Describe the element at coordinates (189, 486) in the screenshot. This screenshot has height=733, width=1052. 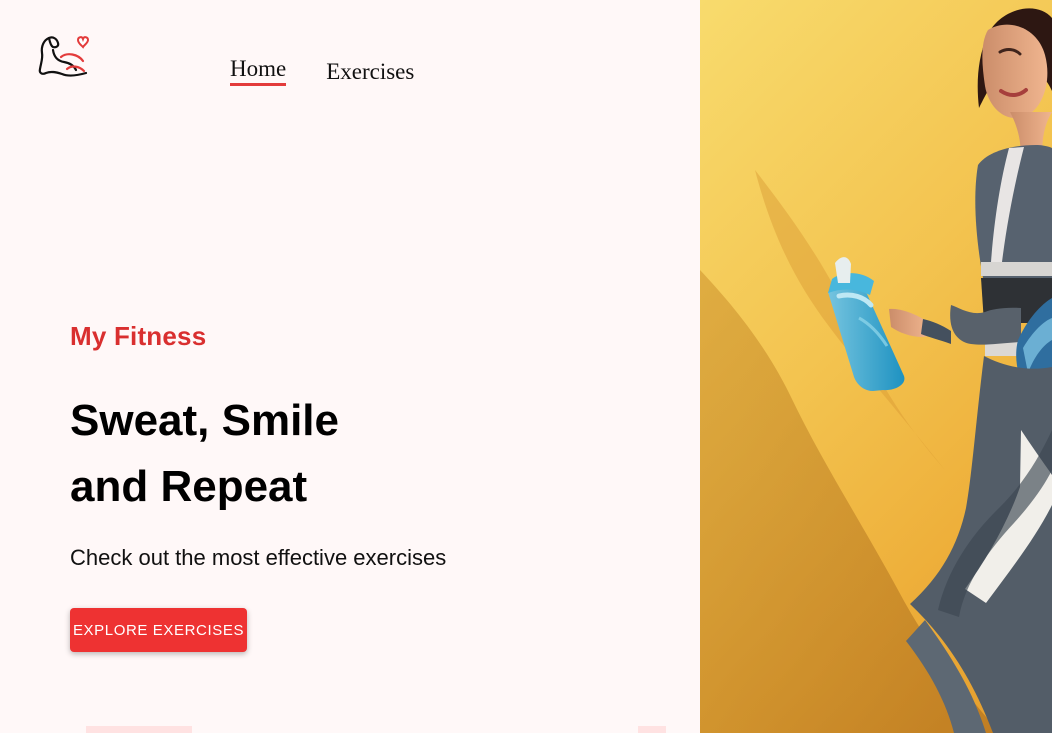
I see `hero-headline-line-2: and Repeat` at that location.